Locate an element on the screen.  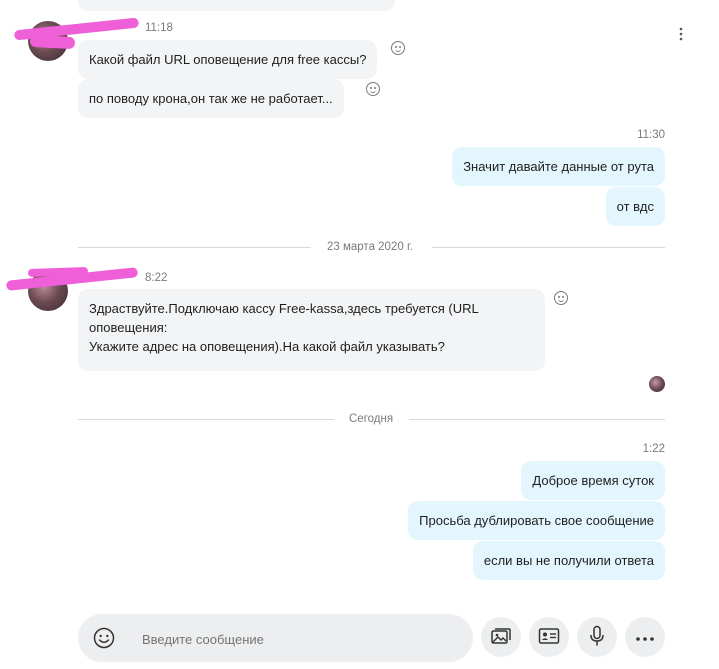
message-bubble: Просьба дублировать свое сообщение is located at coordinates (536, 520).